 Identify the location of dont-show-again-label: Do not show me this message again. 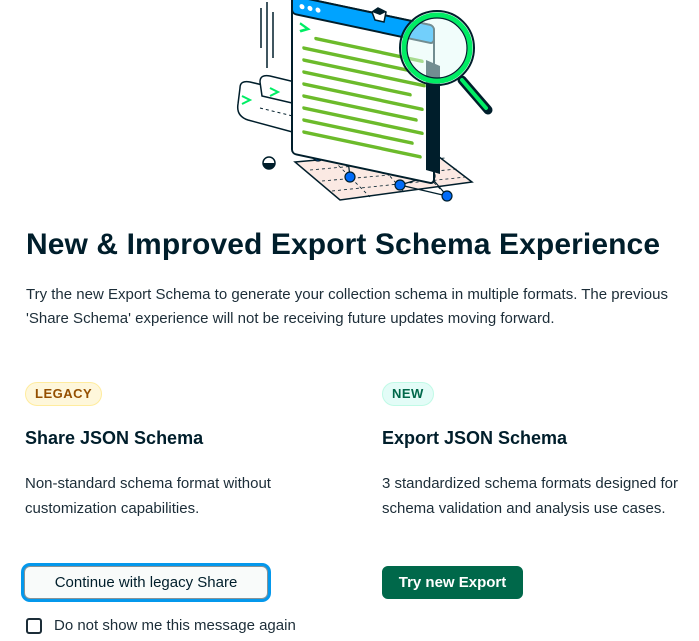
(175, 625).